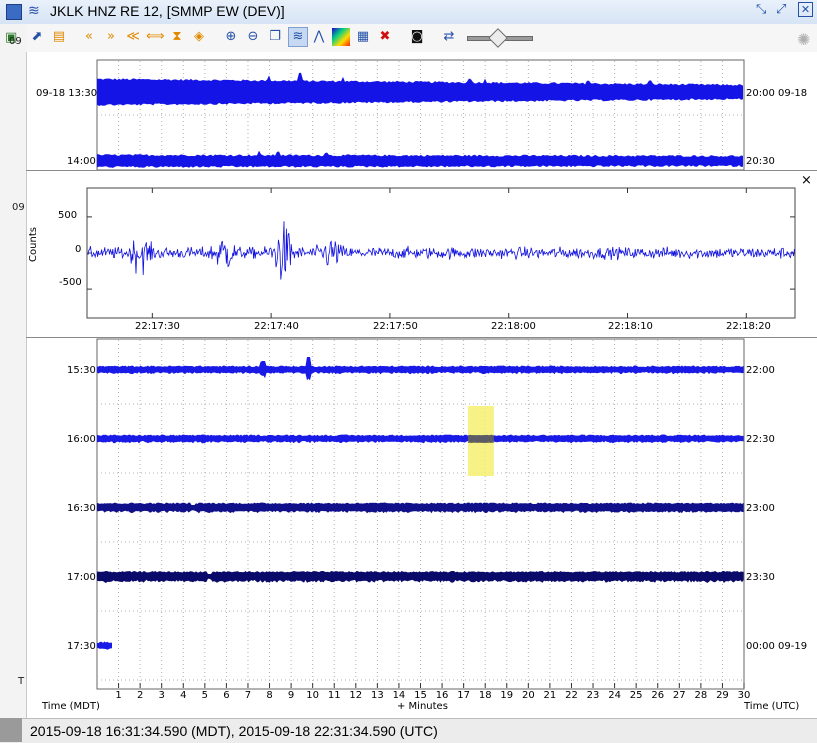 This screenshot has height=743, width=817. I want to click on zoom-xtick: 22:17:40, so click(276, 326).